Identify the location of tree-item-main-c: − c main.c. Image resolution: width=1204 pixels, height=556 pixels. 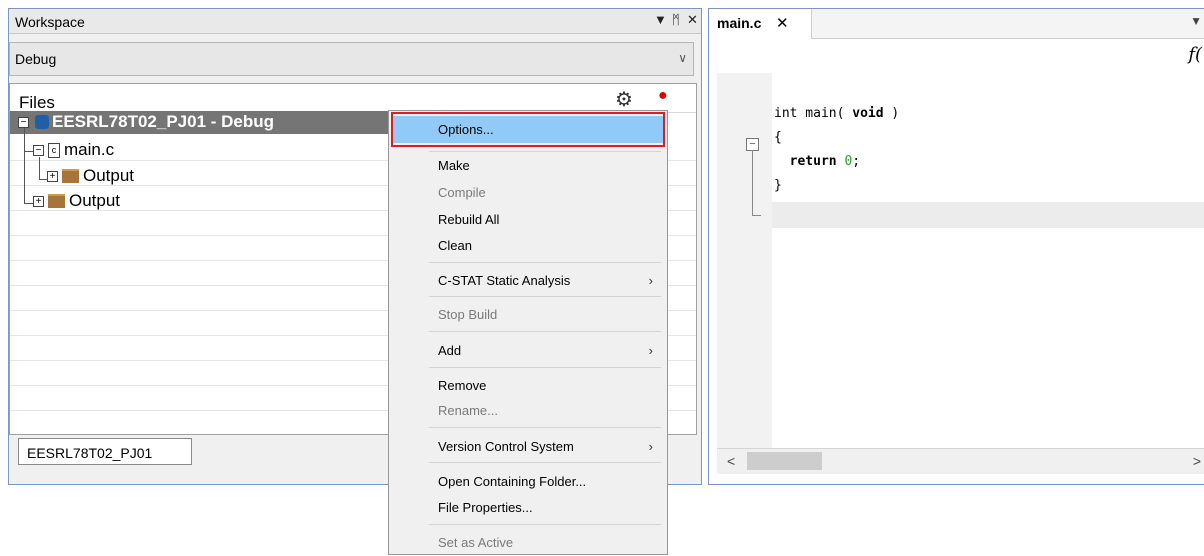
(73, 150).